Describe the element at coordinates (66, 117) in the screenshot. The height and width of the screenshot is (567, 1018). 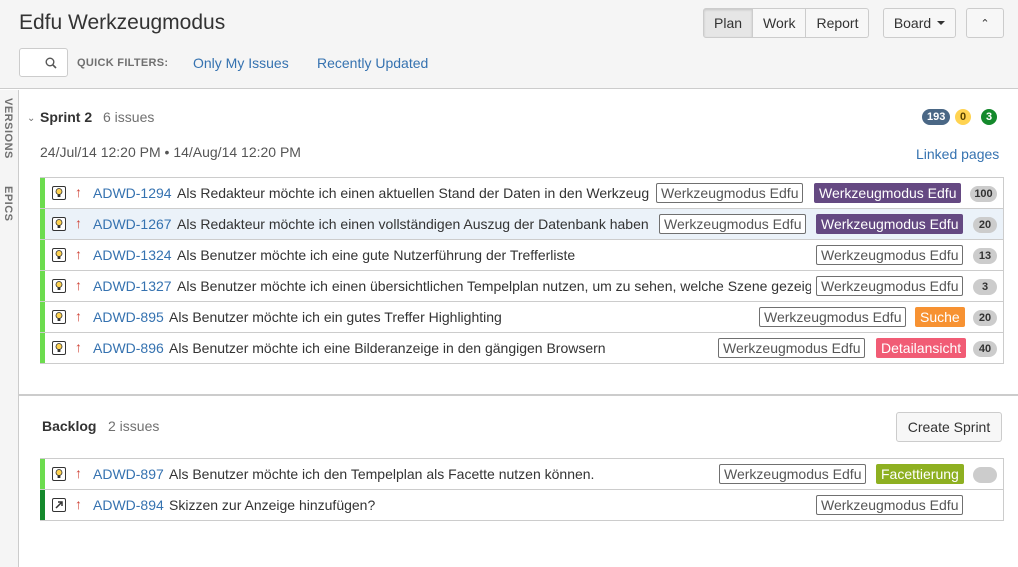
I see `sprint-name: Sprint 2` at that location.